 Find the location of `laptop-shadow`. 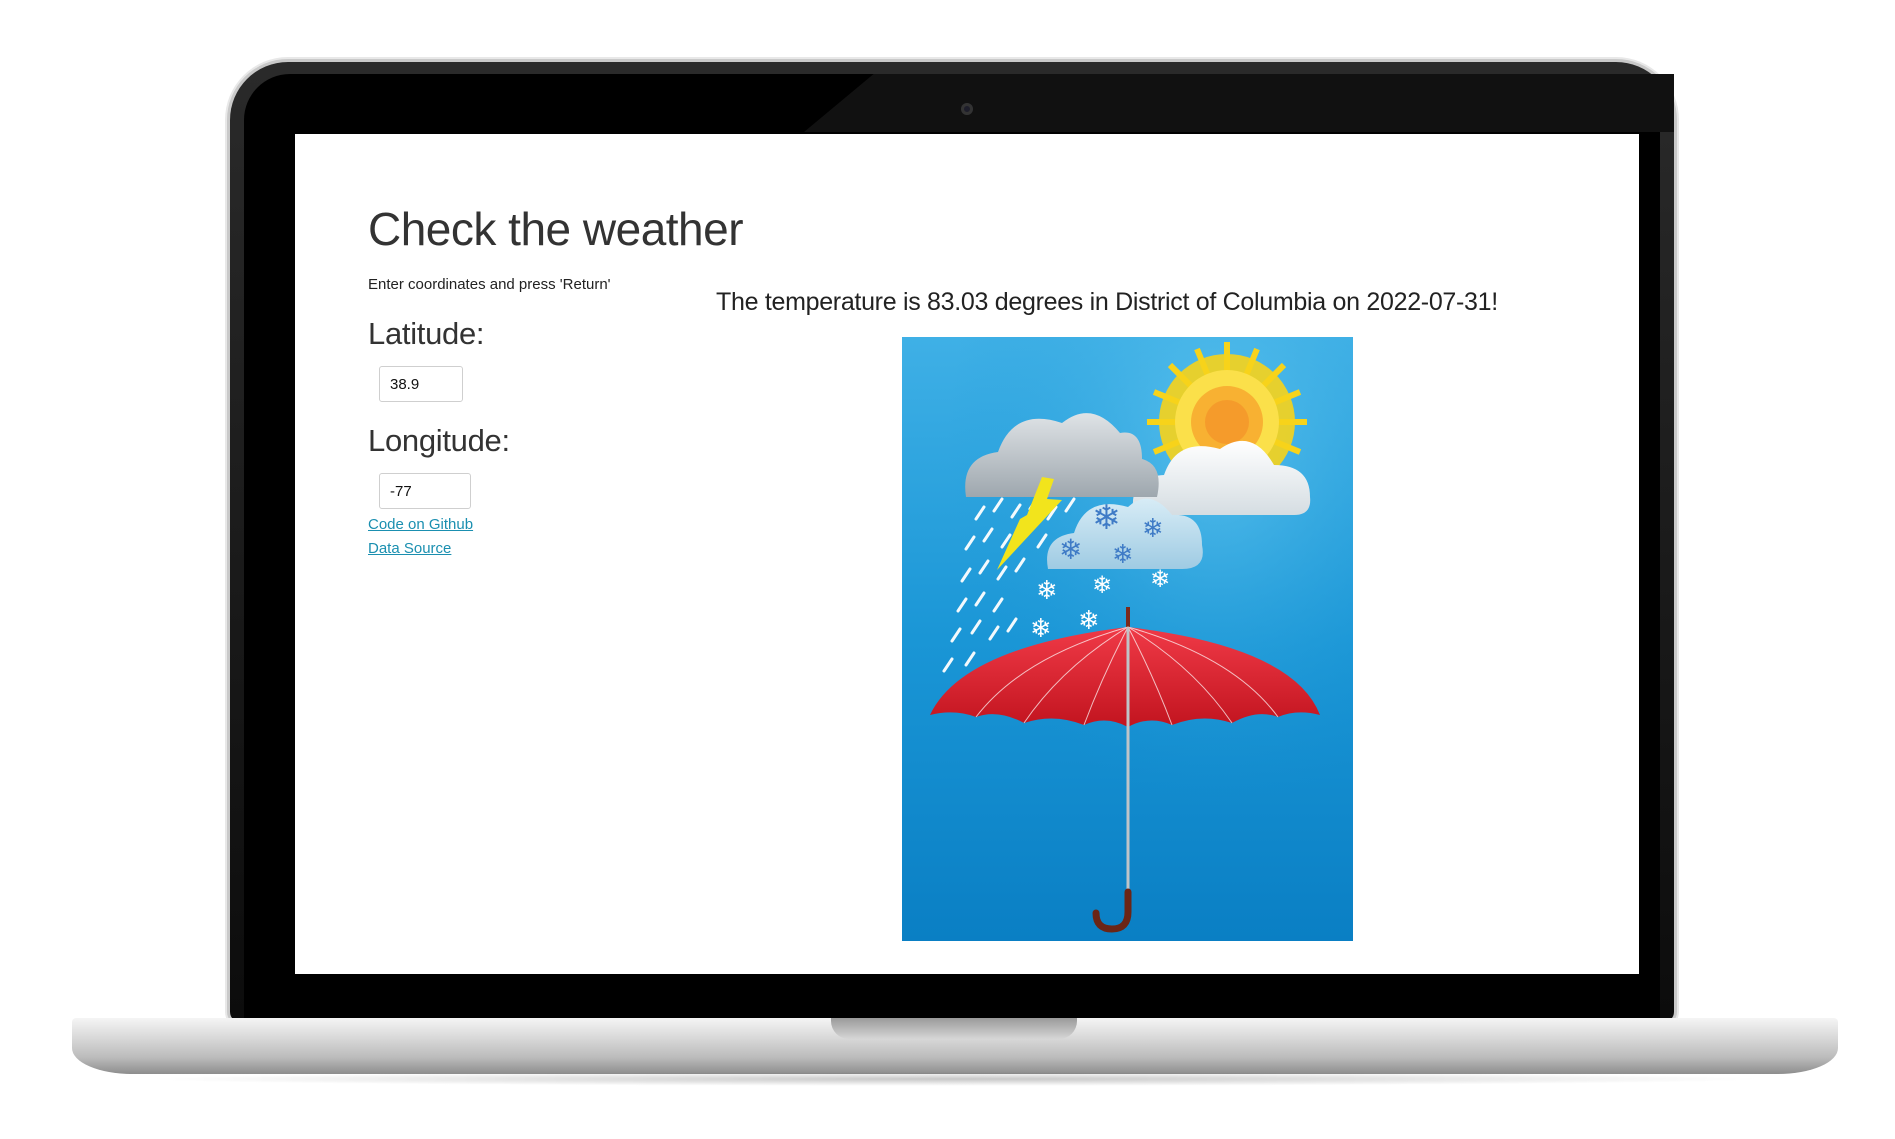

laptop-shadow is located at coordinates (955, 1079).